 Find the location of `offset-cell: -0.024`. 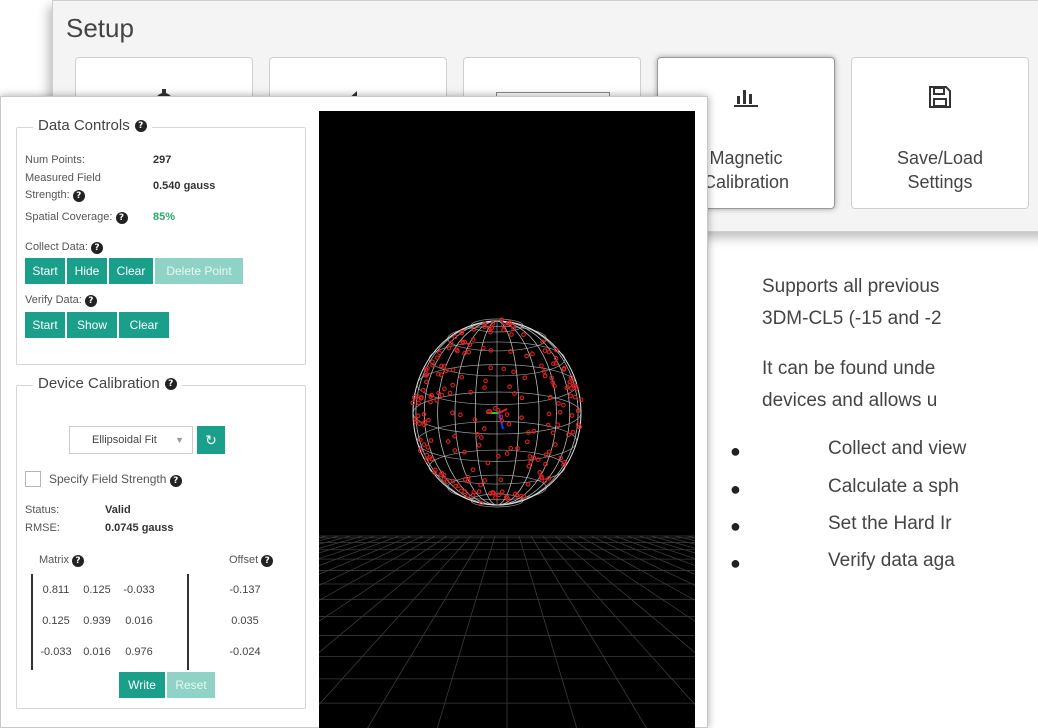

offset-cell: -0.024 is located at coordinates (245, 652).